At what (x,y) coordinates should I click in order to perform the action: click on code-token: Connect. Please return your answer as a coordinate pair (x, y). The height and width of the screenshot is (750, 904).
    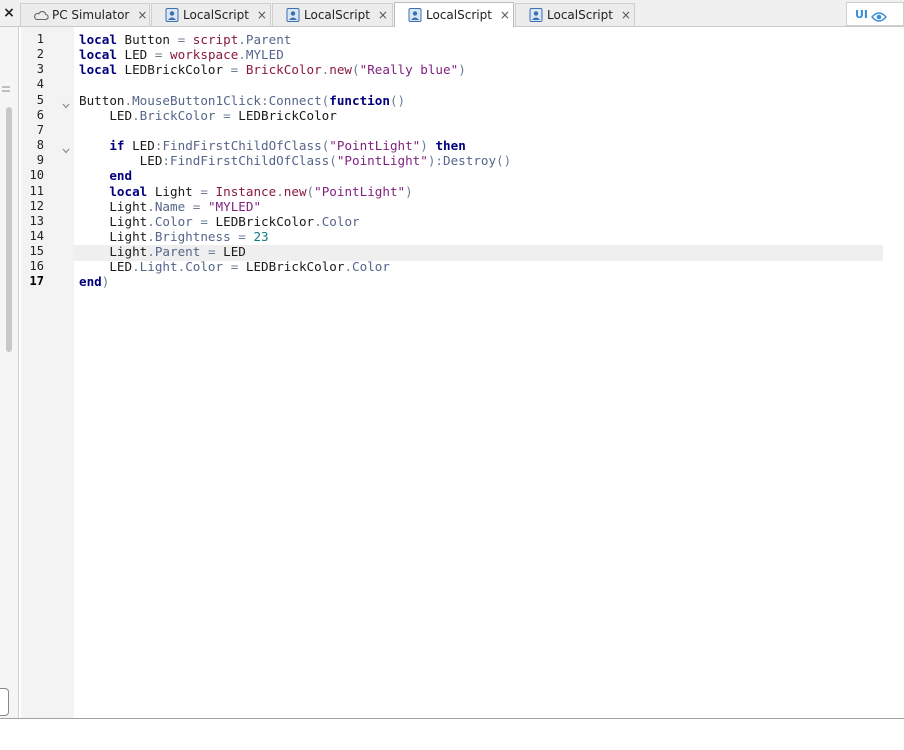
    Looking at the image, I should click on (295, 100).